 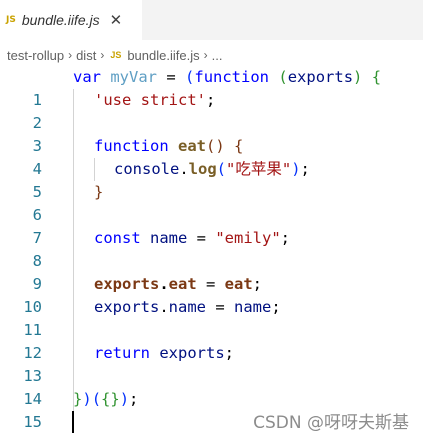 What do you see at coordinates (211, 202) in the screenshot?
I see `code-line: 6 }` at bounding box center [211, 202].